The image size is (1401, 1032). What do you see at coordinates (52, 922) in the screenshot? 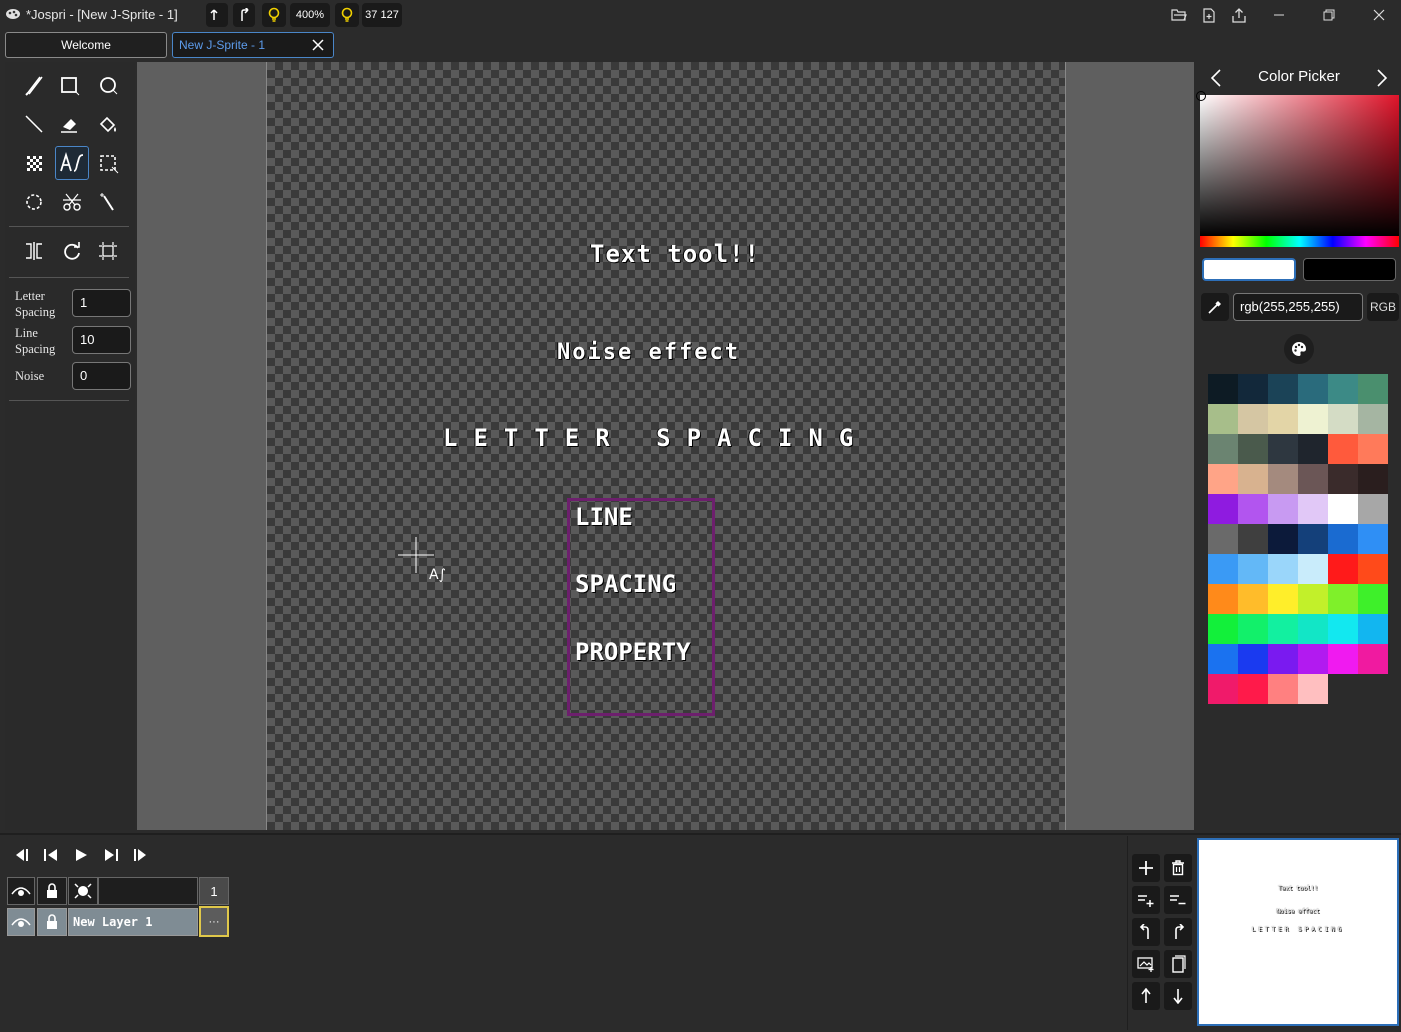
I see `layer-lock-button` at bounding box center [52, 922].